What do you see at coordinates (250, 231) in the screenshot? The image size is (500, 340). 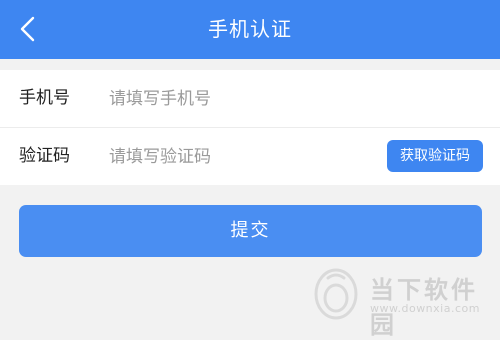 I see `submit-button: 提交` at bounding box center [250, 231].